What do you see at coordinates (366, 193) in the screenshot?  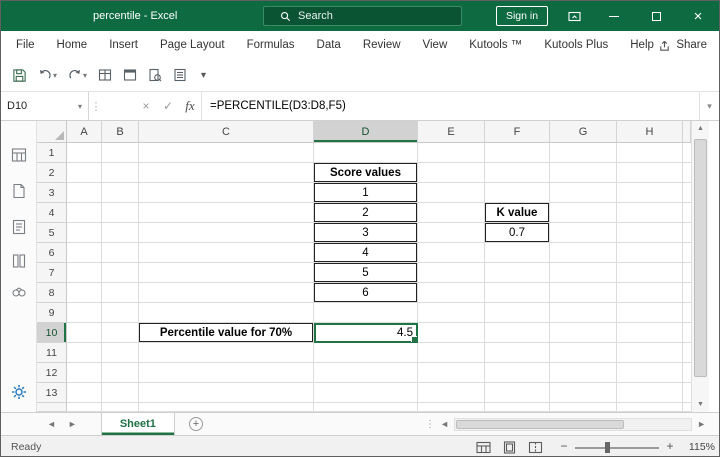 I see `cell-D3: 1` at bounding box center [366, 193].